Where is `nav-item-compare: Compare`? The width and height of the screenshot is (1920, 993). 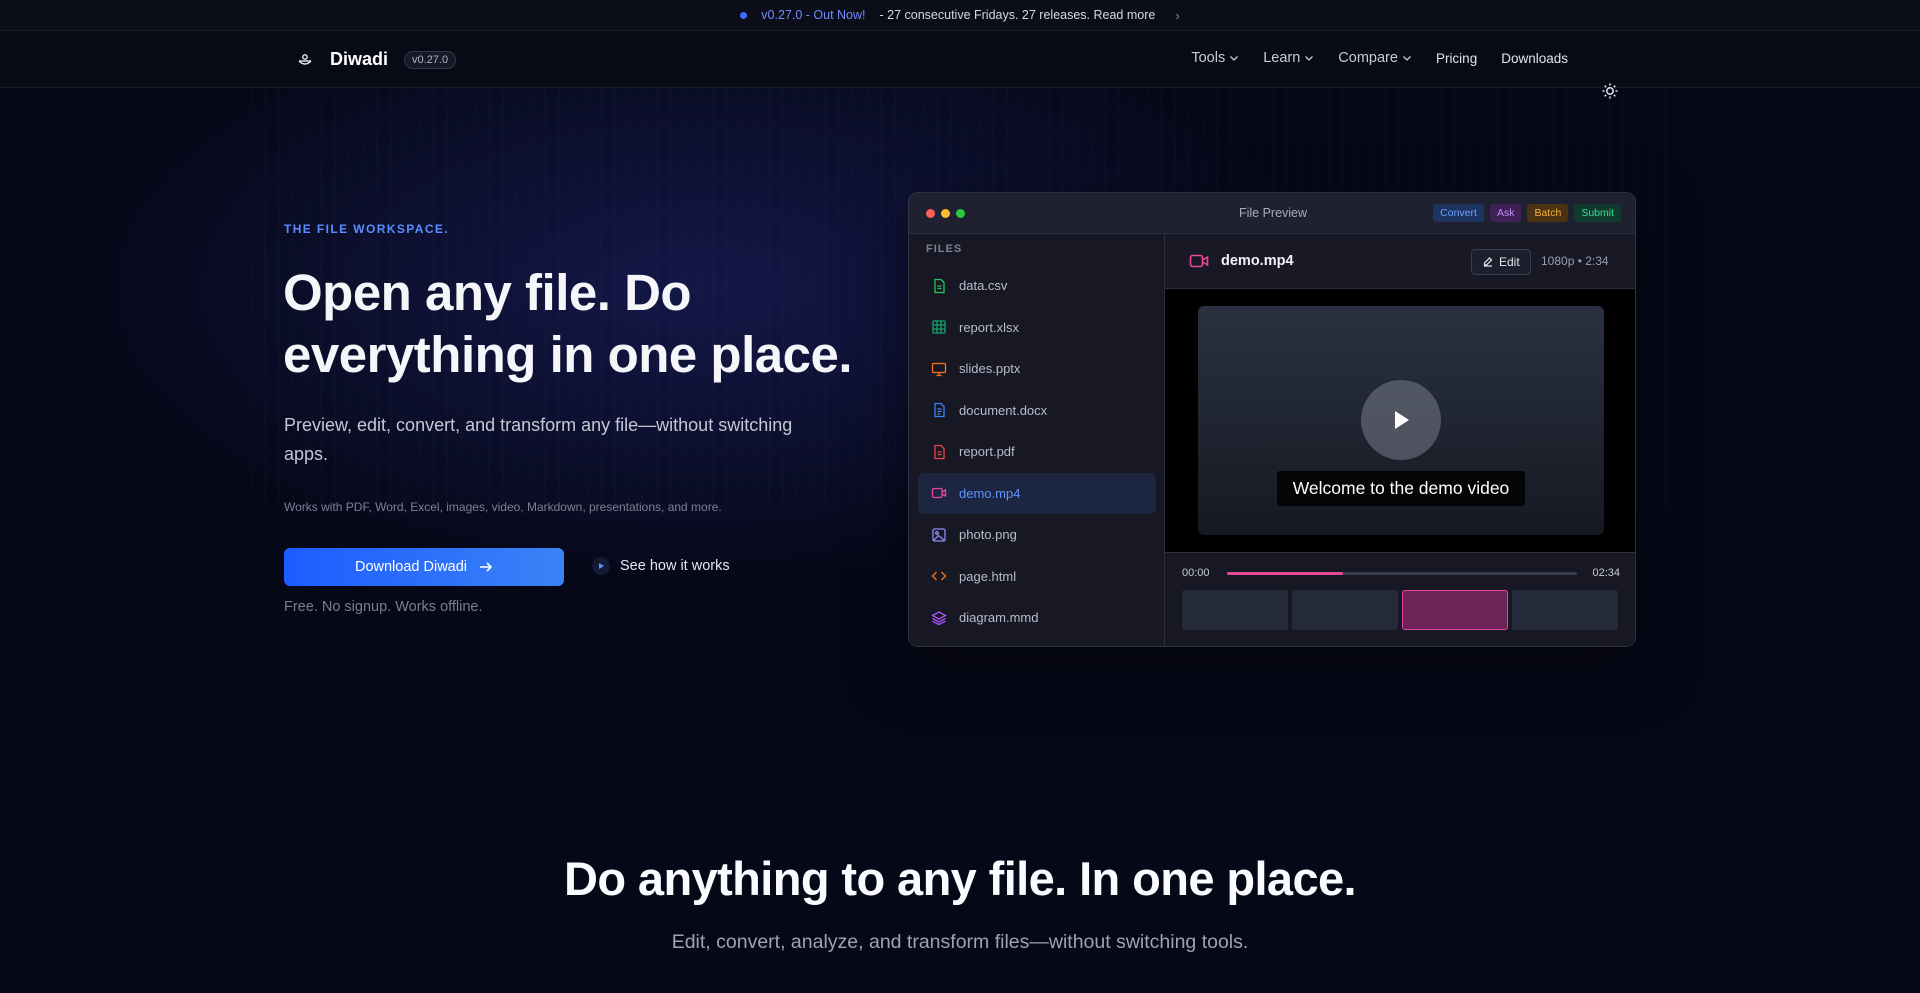
nav-item-compare: Compare is located at coordinates (1375, 58).